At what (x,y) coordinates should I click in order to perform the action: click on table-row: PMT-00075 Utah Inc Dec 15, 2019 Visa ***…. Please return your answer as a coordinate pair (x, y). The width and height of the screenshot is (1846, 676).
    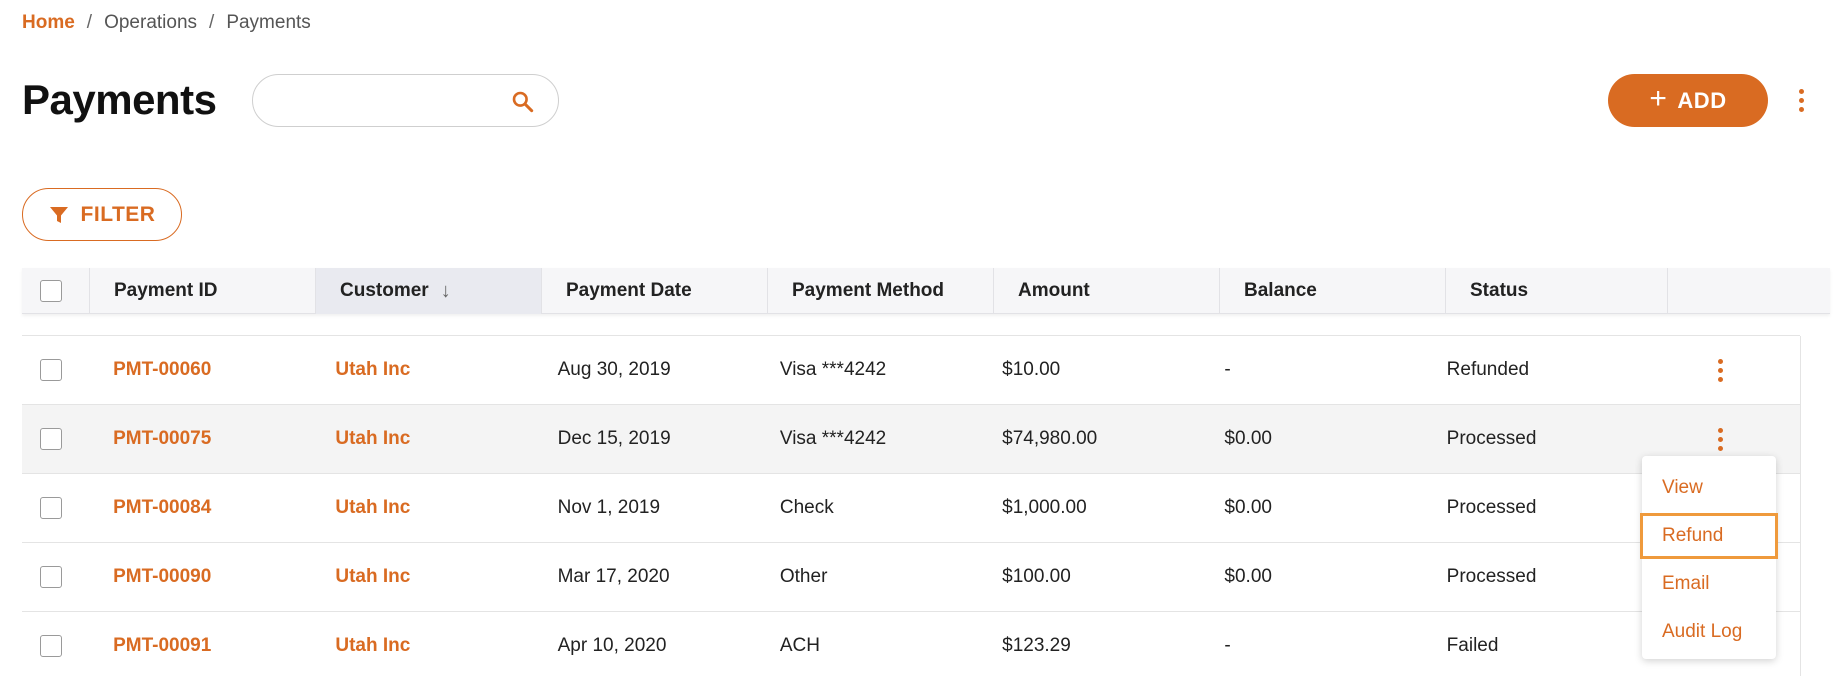
    Looking at the image, I should click on (911, 439).